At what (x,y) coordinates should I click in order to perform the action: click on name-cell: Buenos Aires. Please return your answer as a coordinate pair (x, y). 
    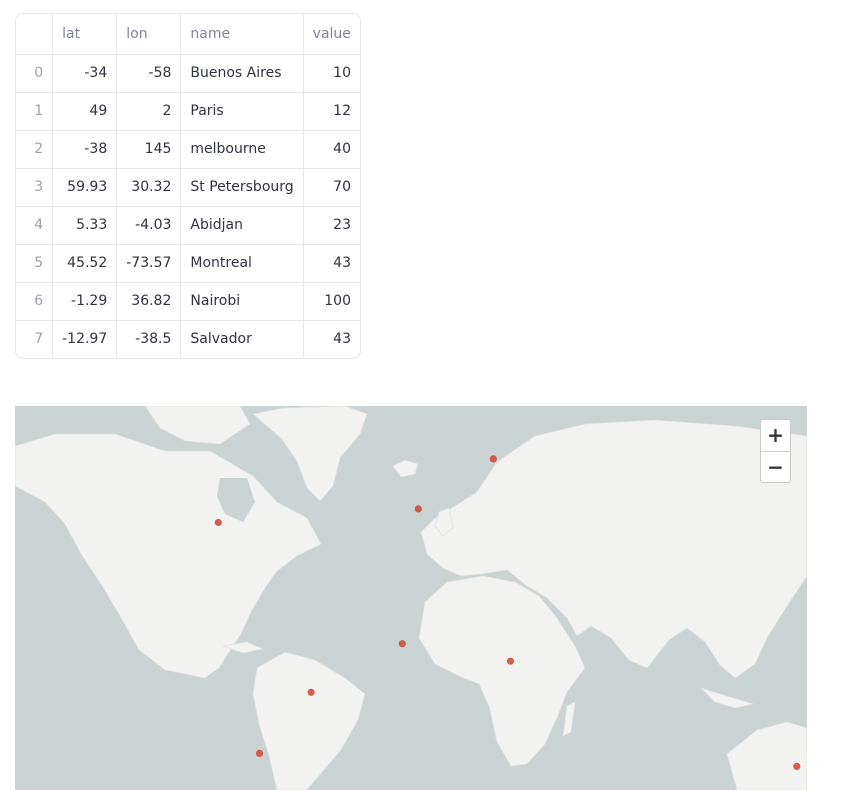
    Looking at the image, I should click on (242, 73).